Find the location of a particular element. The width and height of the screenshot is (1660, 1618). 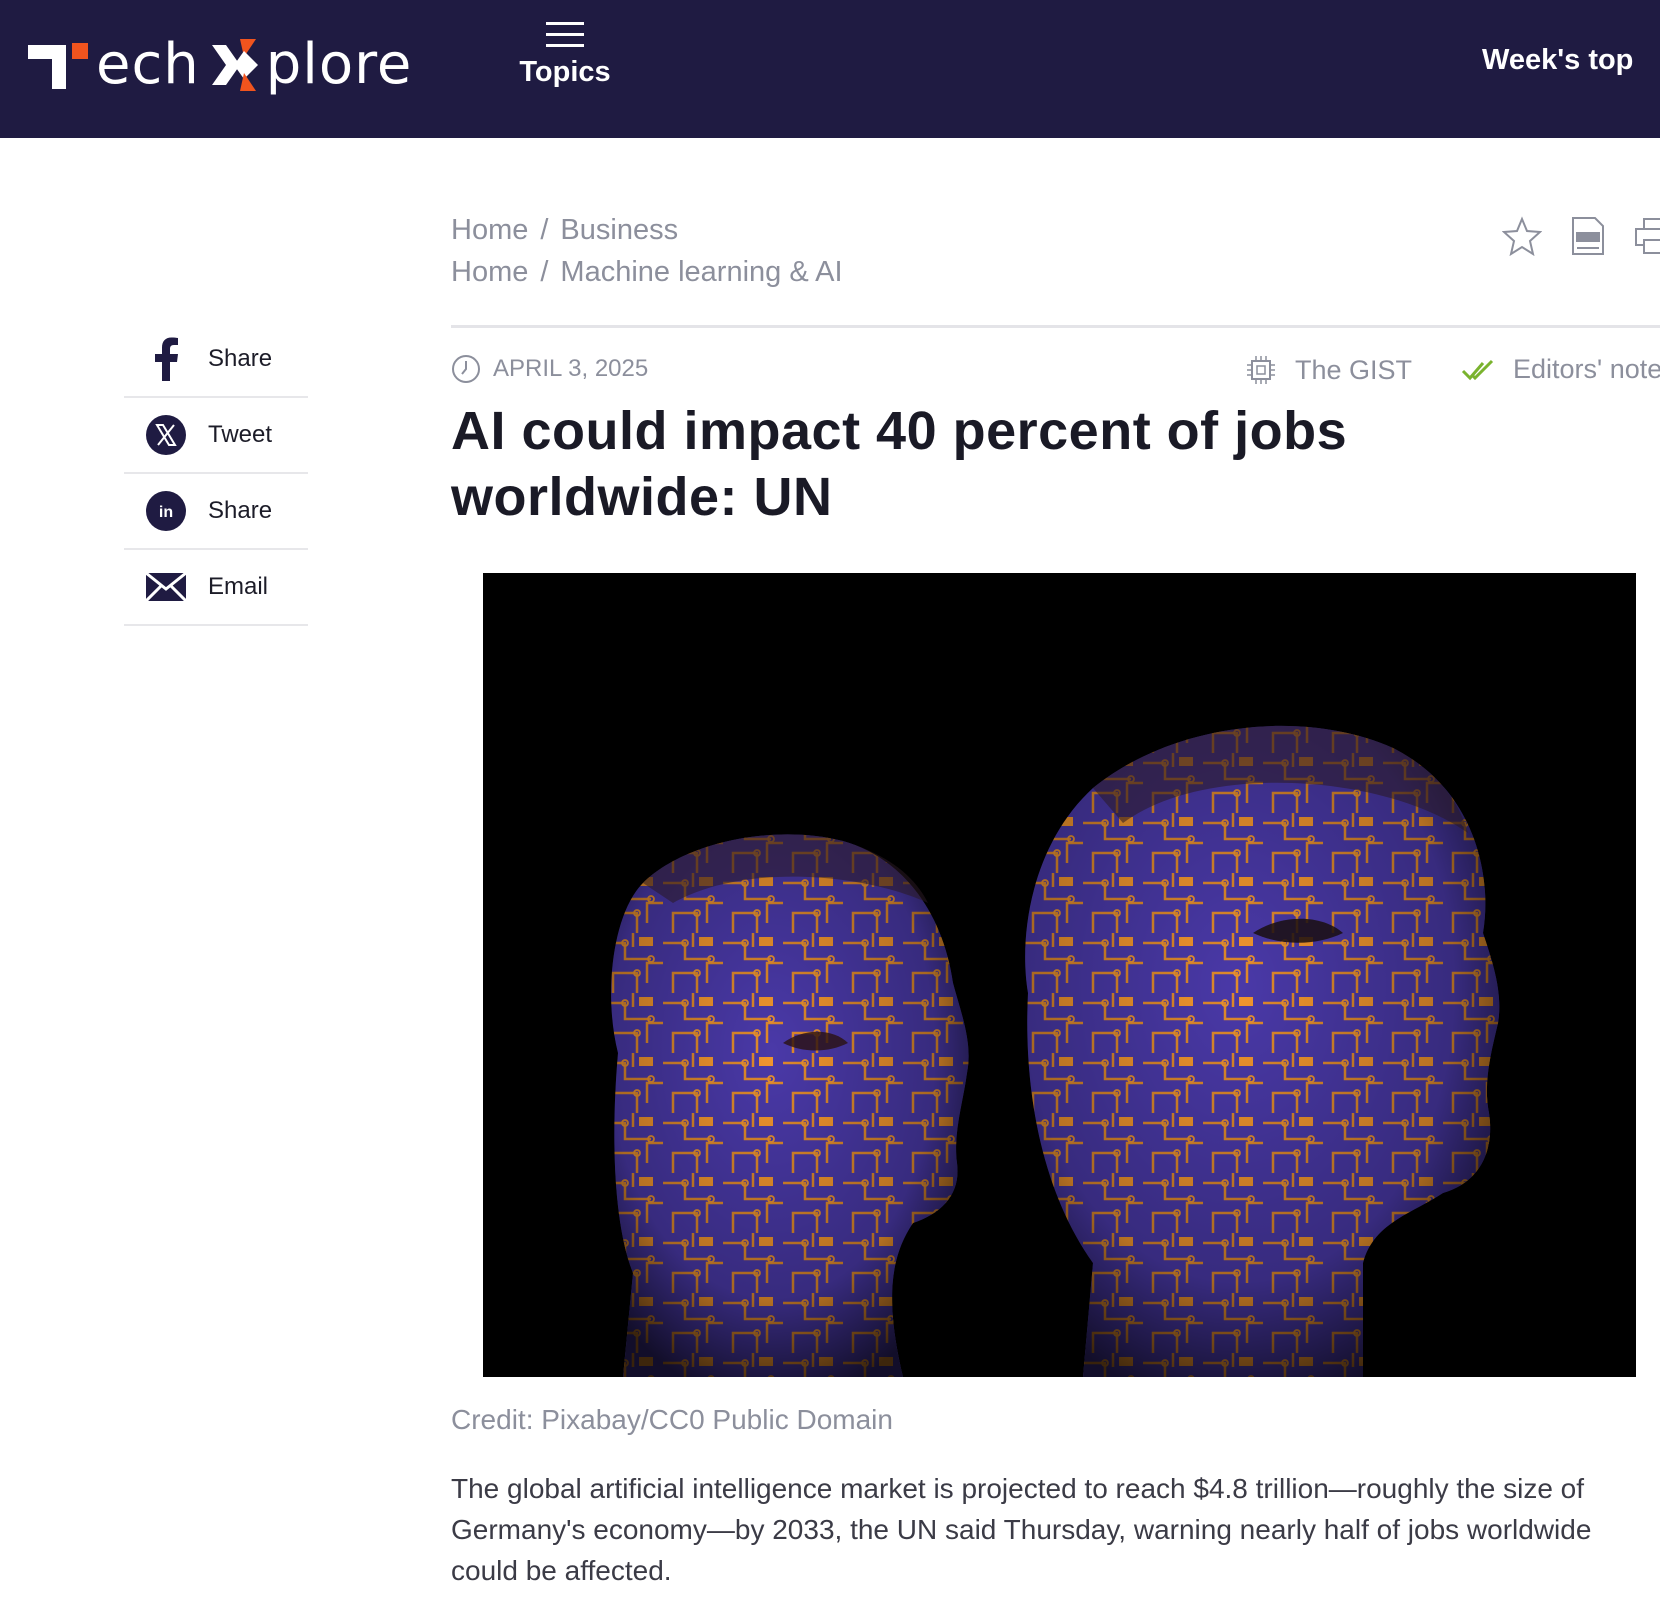

clock-icon is located at coordinates (466, 369).